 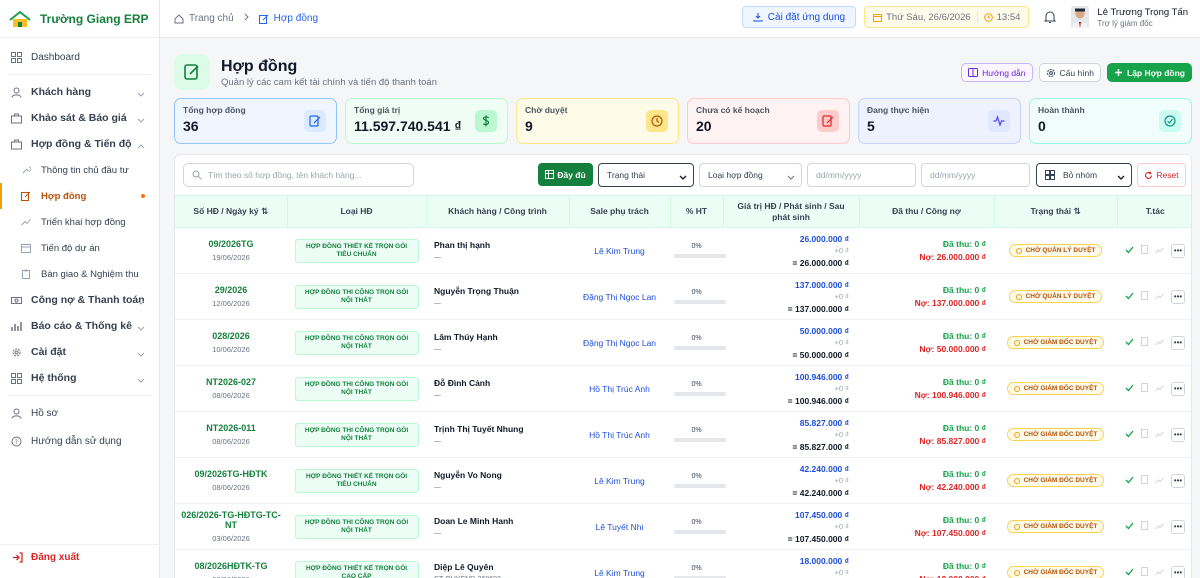 What do you see at coordinates (231, 474) in the screenshot?
I see `contract-code-link: 09/2026TG-HĐTK` at bounding box center [231, 474].